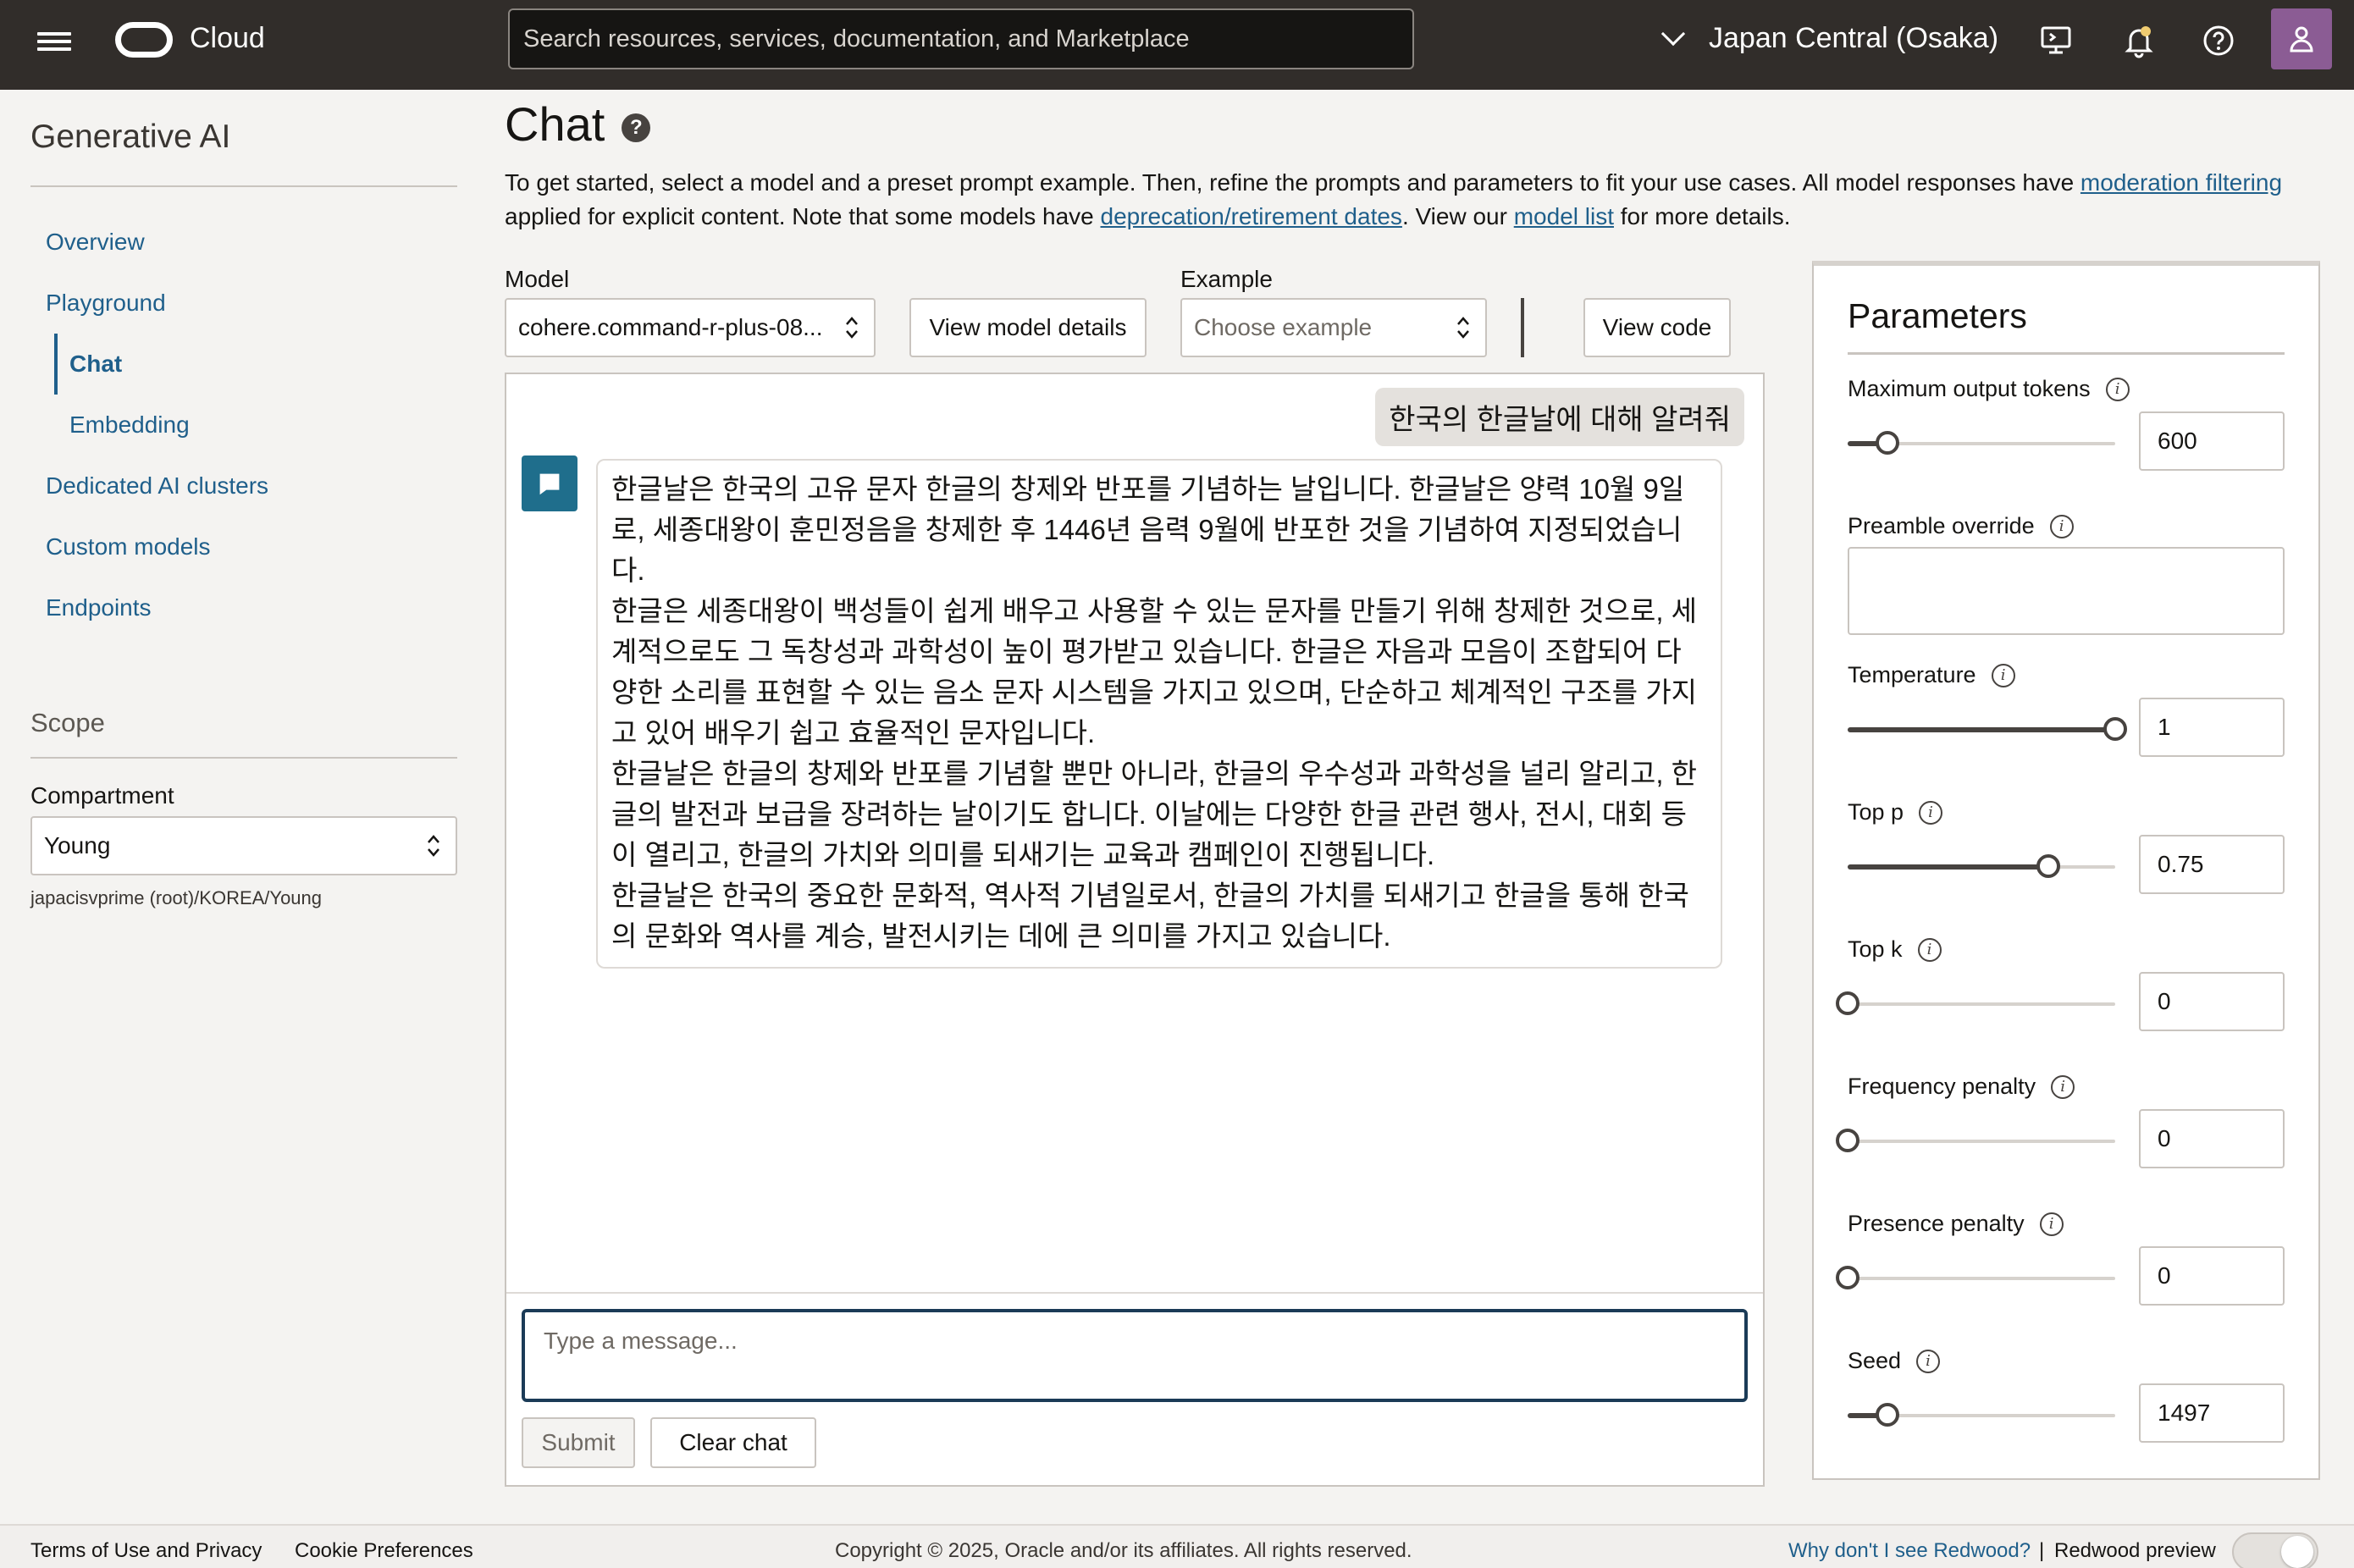 The height and width of the screenshot is (1568, 2354). I want to click on top-p-label-text: Top p, so click(1876, 812).